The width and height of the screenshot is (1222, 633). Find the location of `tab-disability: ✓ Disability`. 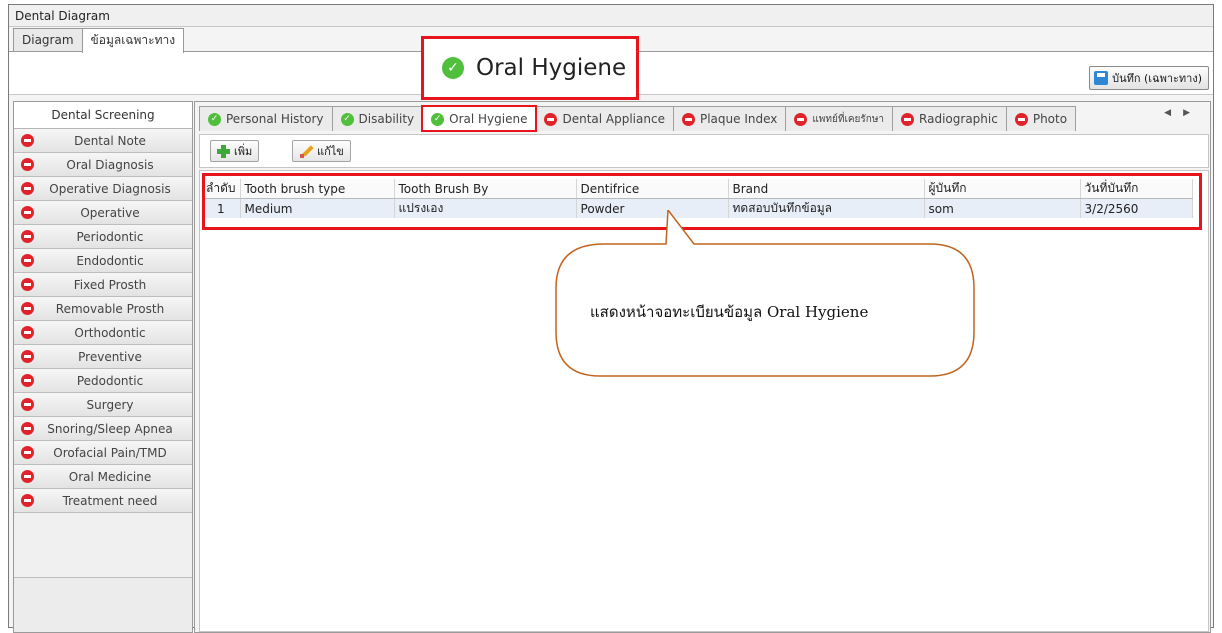

tab-disability: ✓ Disability is located at coordinates (377, 118).